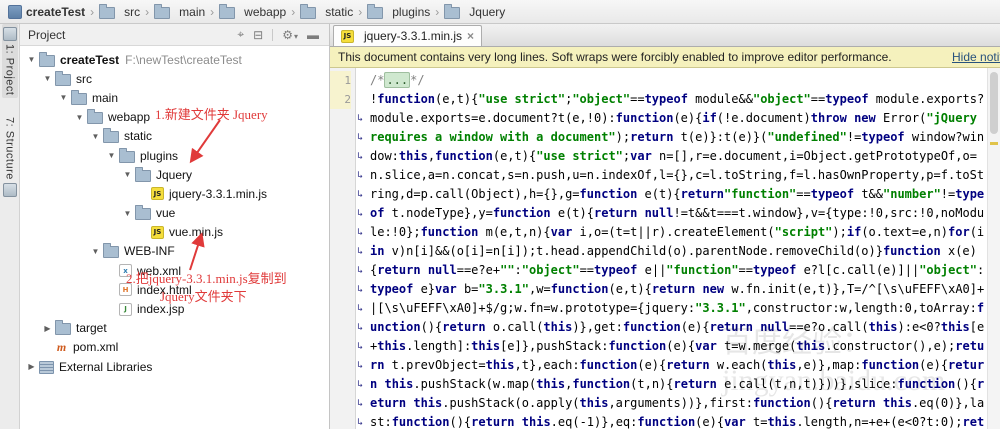 Image resolution: width=1000 pixels, height=429 pixels. Describe the element at coordinates (9, 149) in the screenshot. I see `structure-tab-label: 7: Structure` at that location.